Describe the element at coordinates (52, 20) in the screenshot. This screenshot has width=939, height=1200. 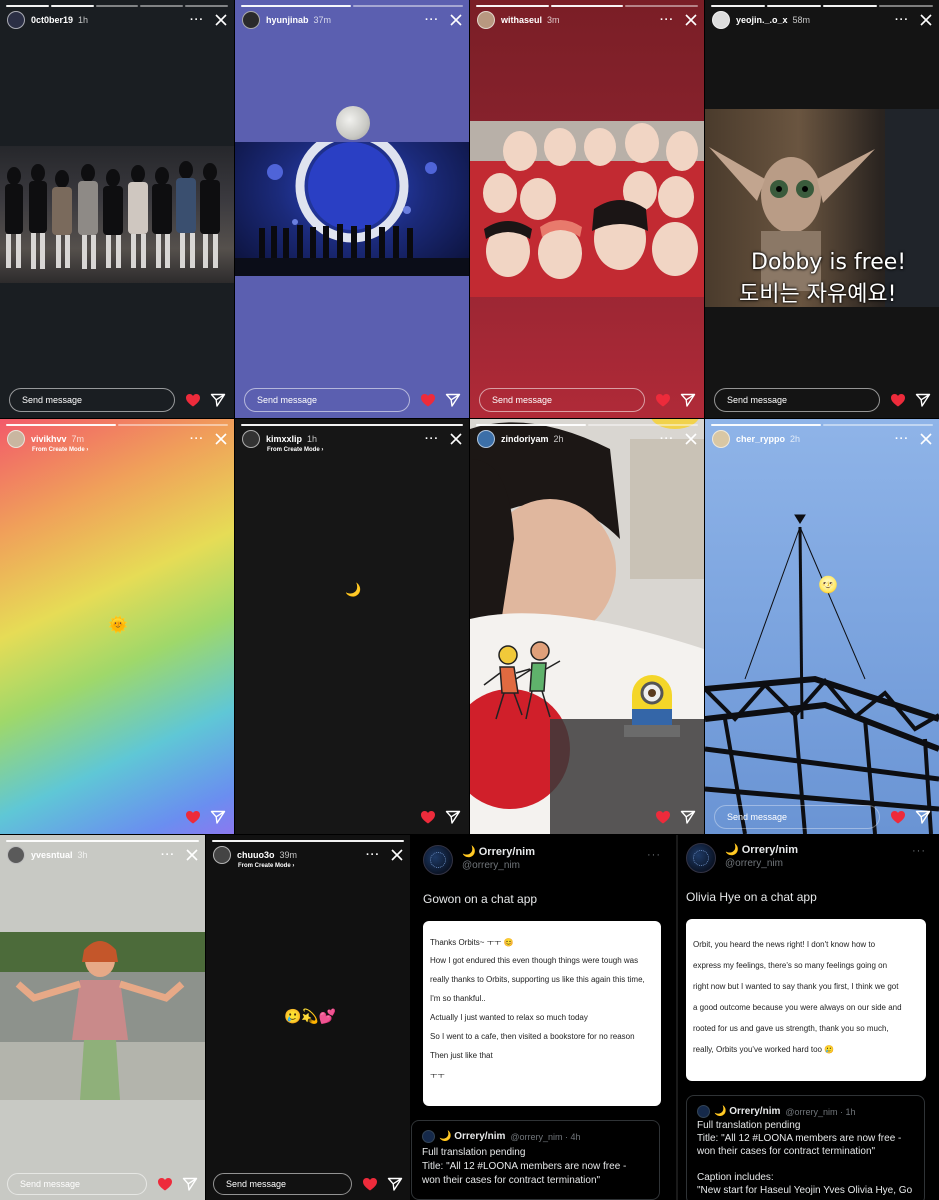
I see `story-username: 0ct0ber19` at that location.